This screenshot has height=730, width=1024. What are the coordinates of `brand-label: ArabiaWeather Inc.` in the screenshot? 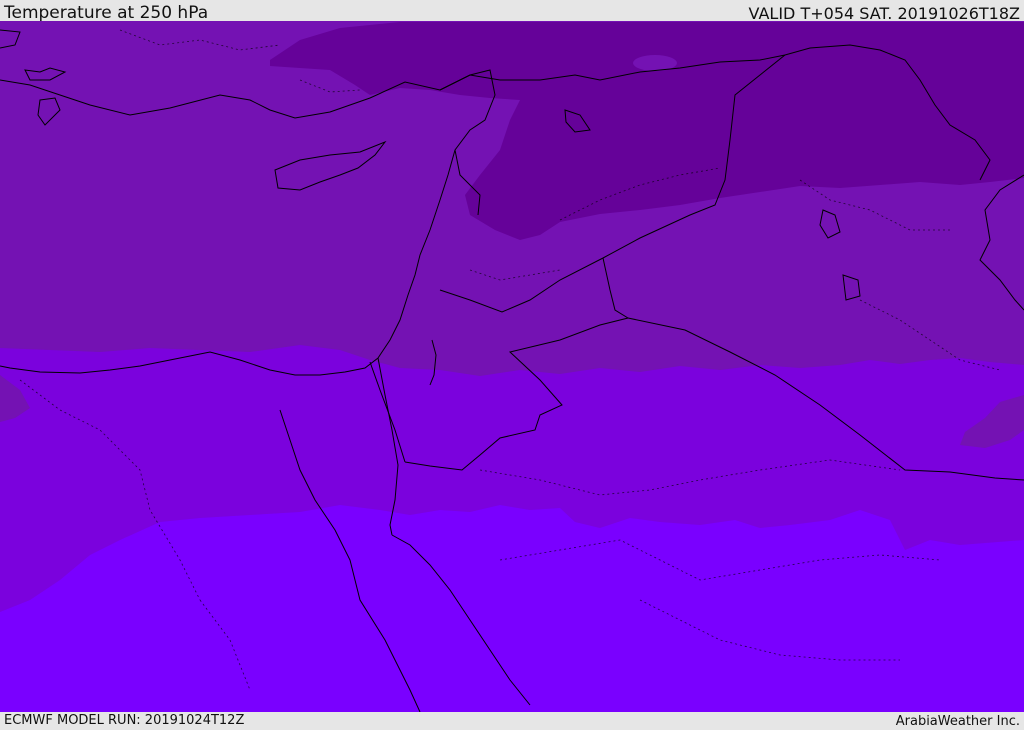 It's located at (957, 721).